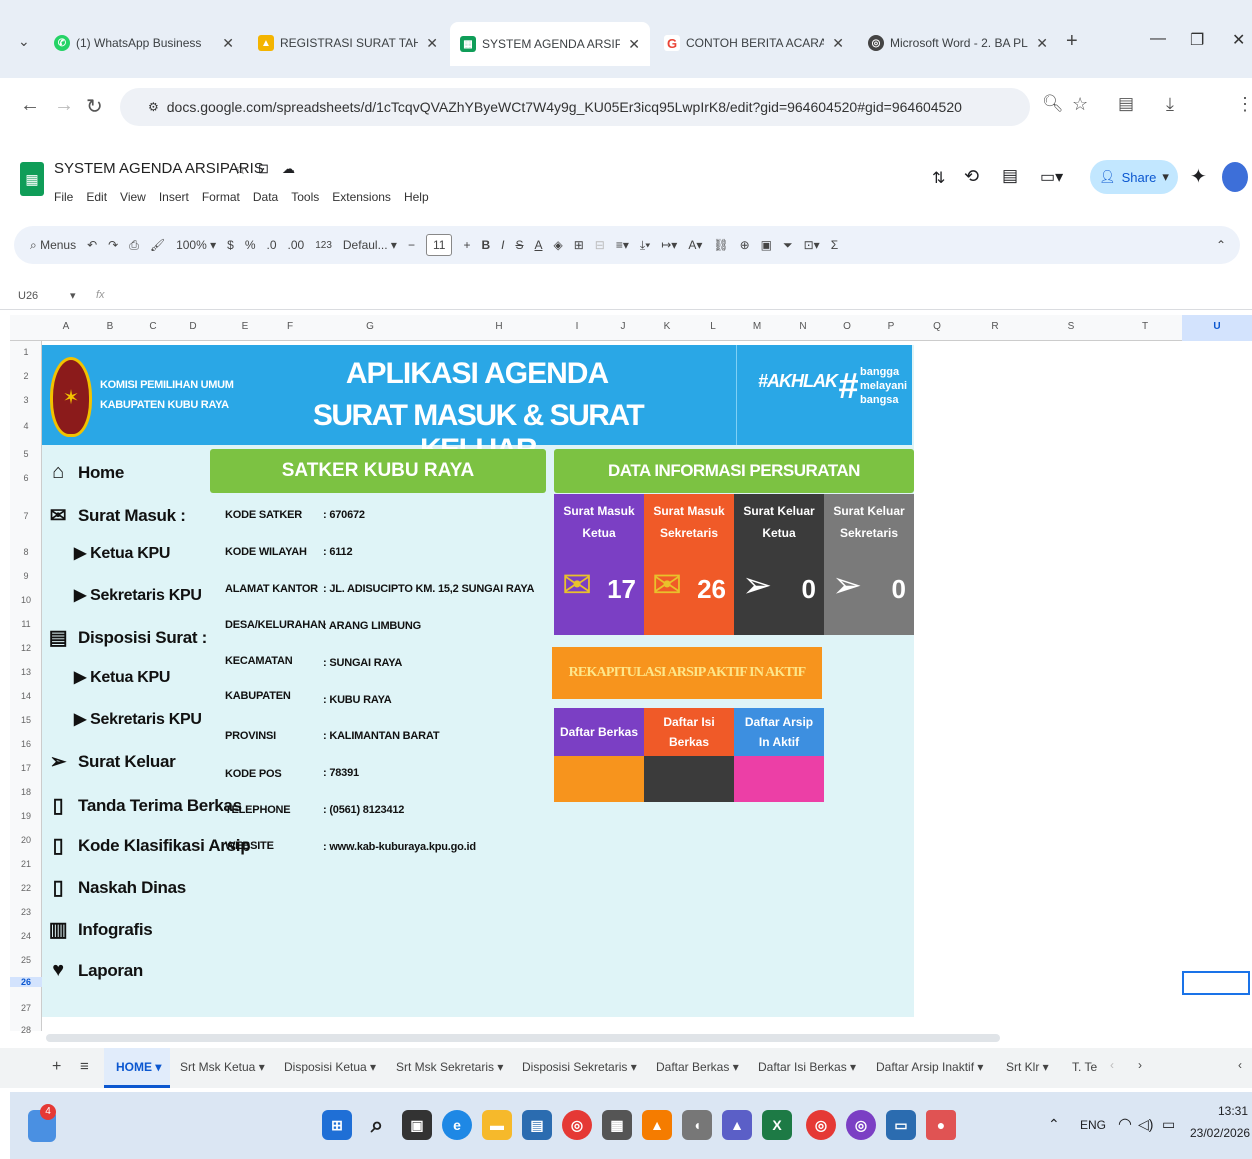  What do you see at coordinates (26, 478) in the screenshot?
I see `row-header: 6` at bounding box center [26, 478].